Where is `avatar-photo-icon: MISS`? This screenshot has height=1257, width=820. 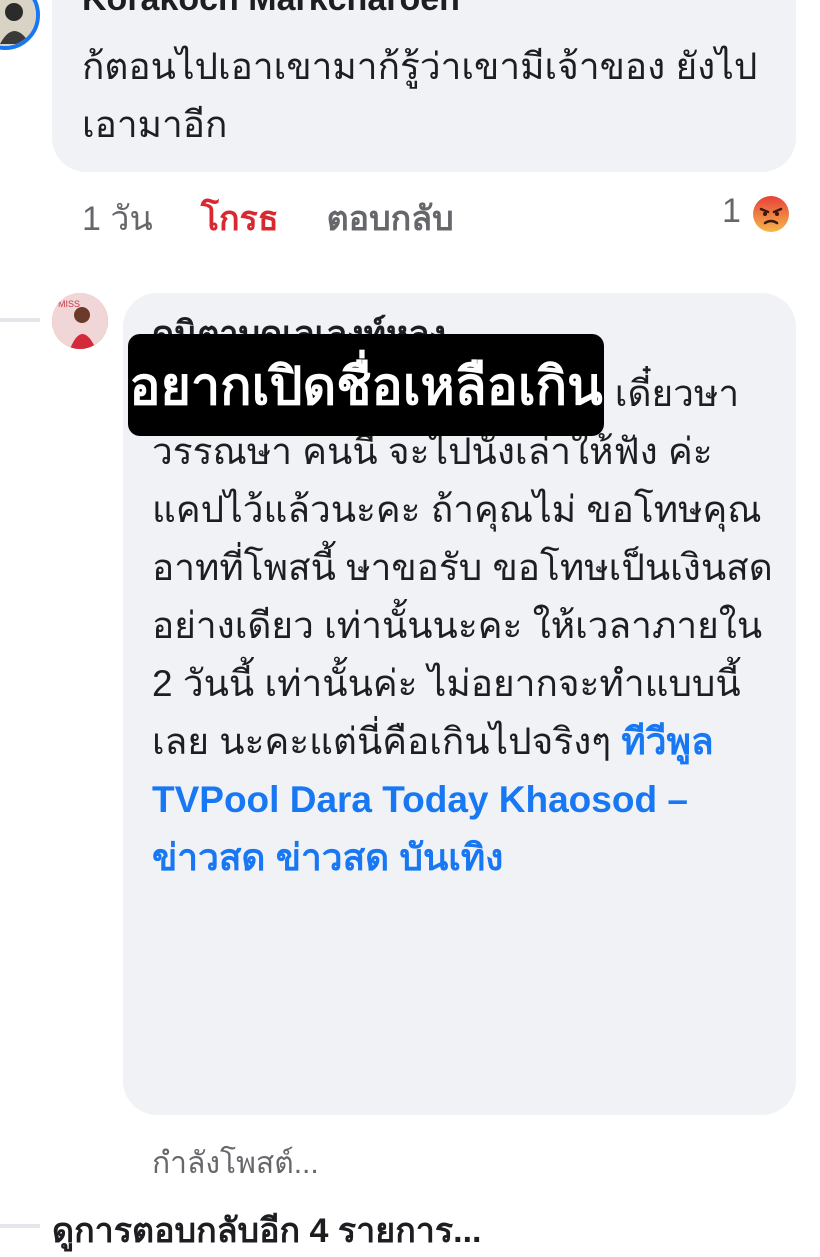 avatar-photo-icon: MISS is located at coordinates (80, 321).